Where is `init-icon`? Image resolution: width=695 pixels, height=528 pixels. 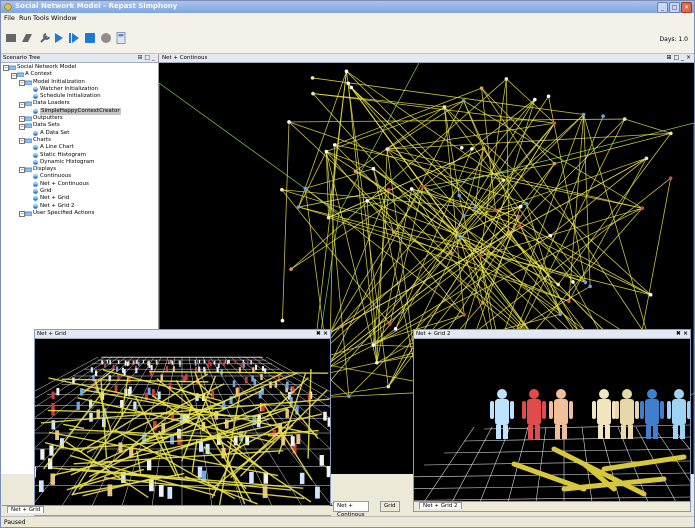
init-icon is located at coordinates (11, 38).